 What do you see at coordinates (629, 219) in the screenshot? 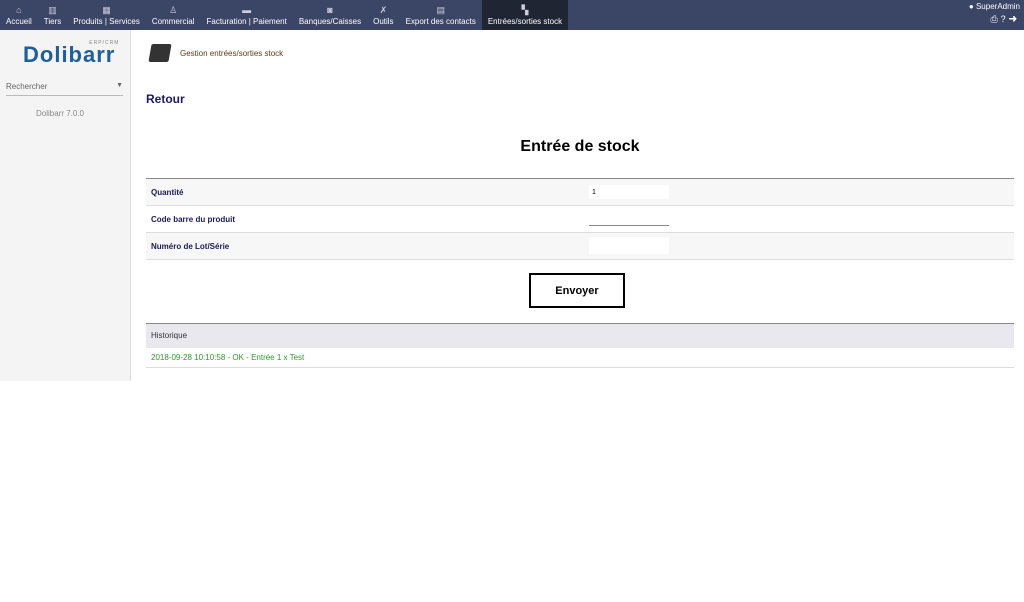
I see `barcode-input` at bounding box center [629, 219].